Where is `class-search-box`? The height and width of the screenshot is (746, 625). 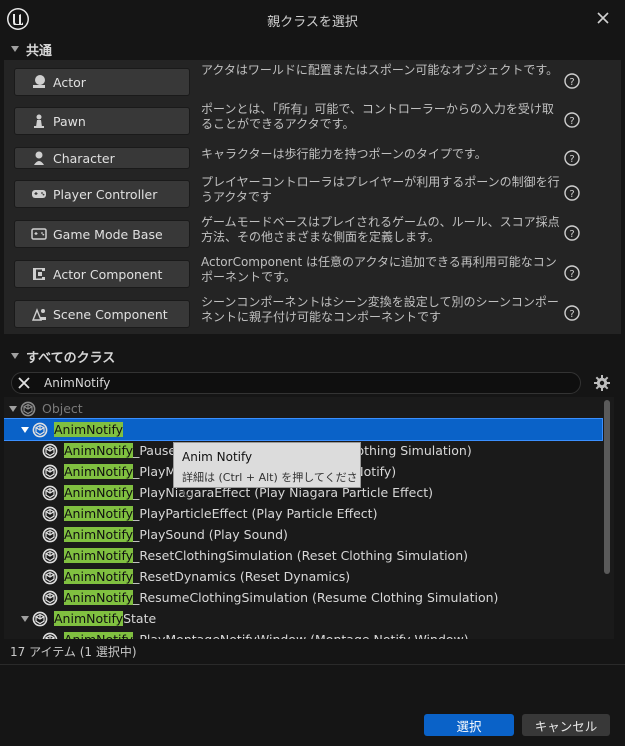 class-search-box is located at coordinates (296, 383).